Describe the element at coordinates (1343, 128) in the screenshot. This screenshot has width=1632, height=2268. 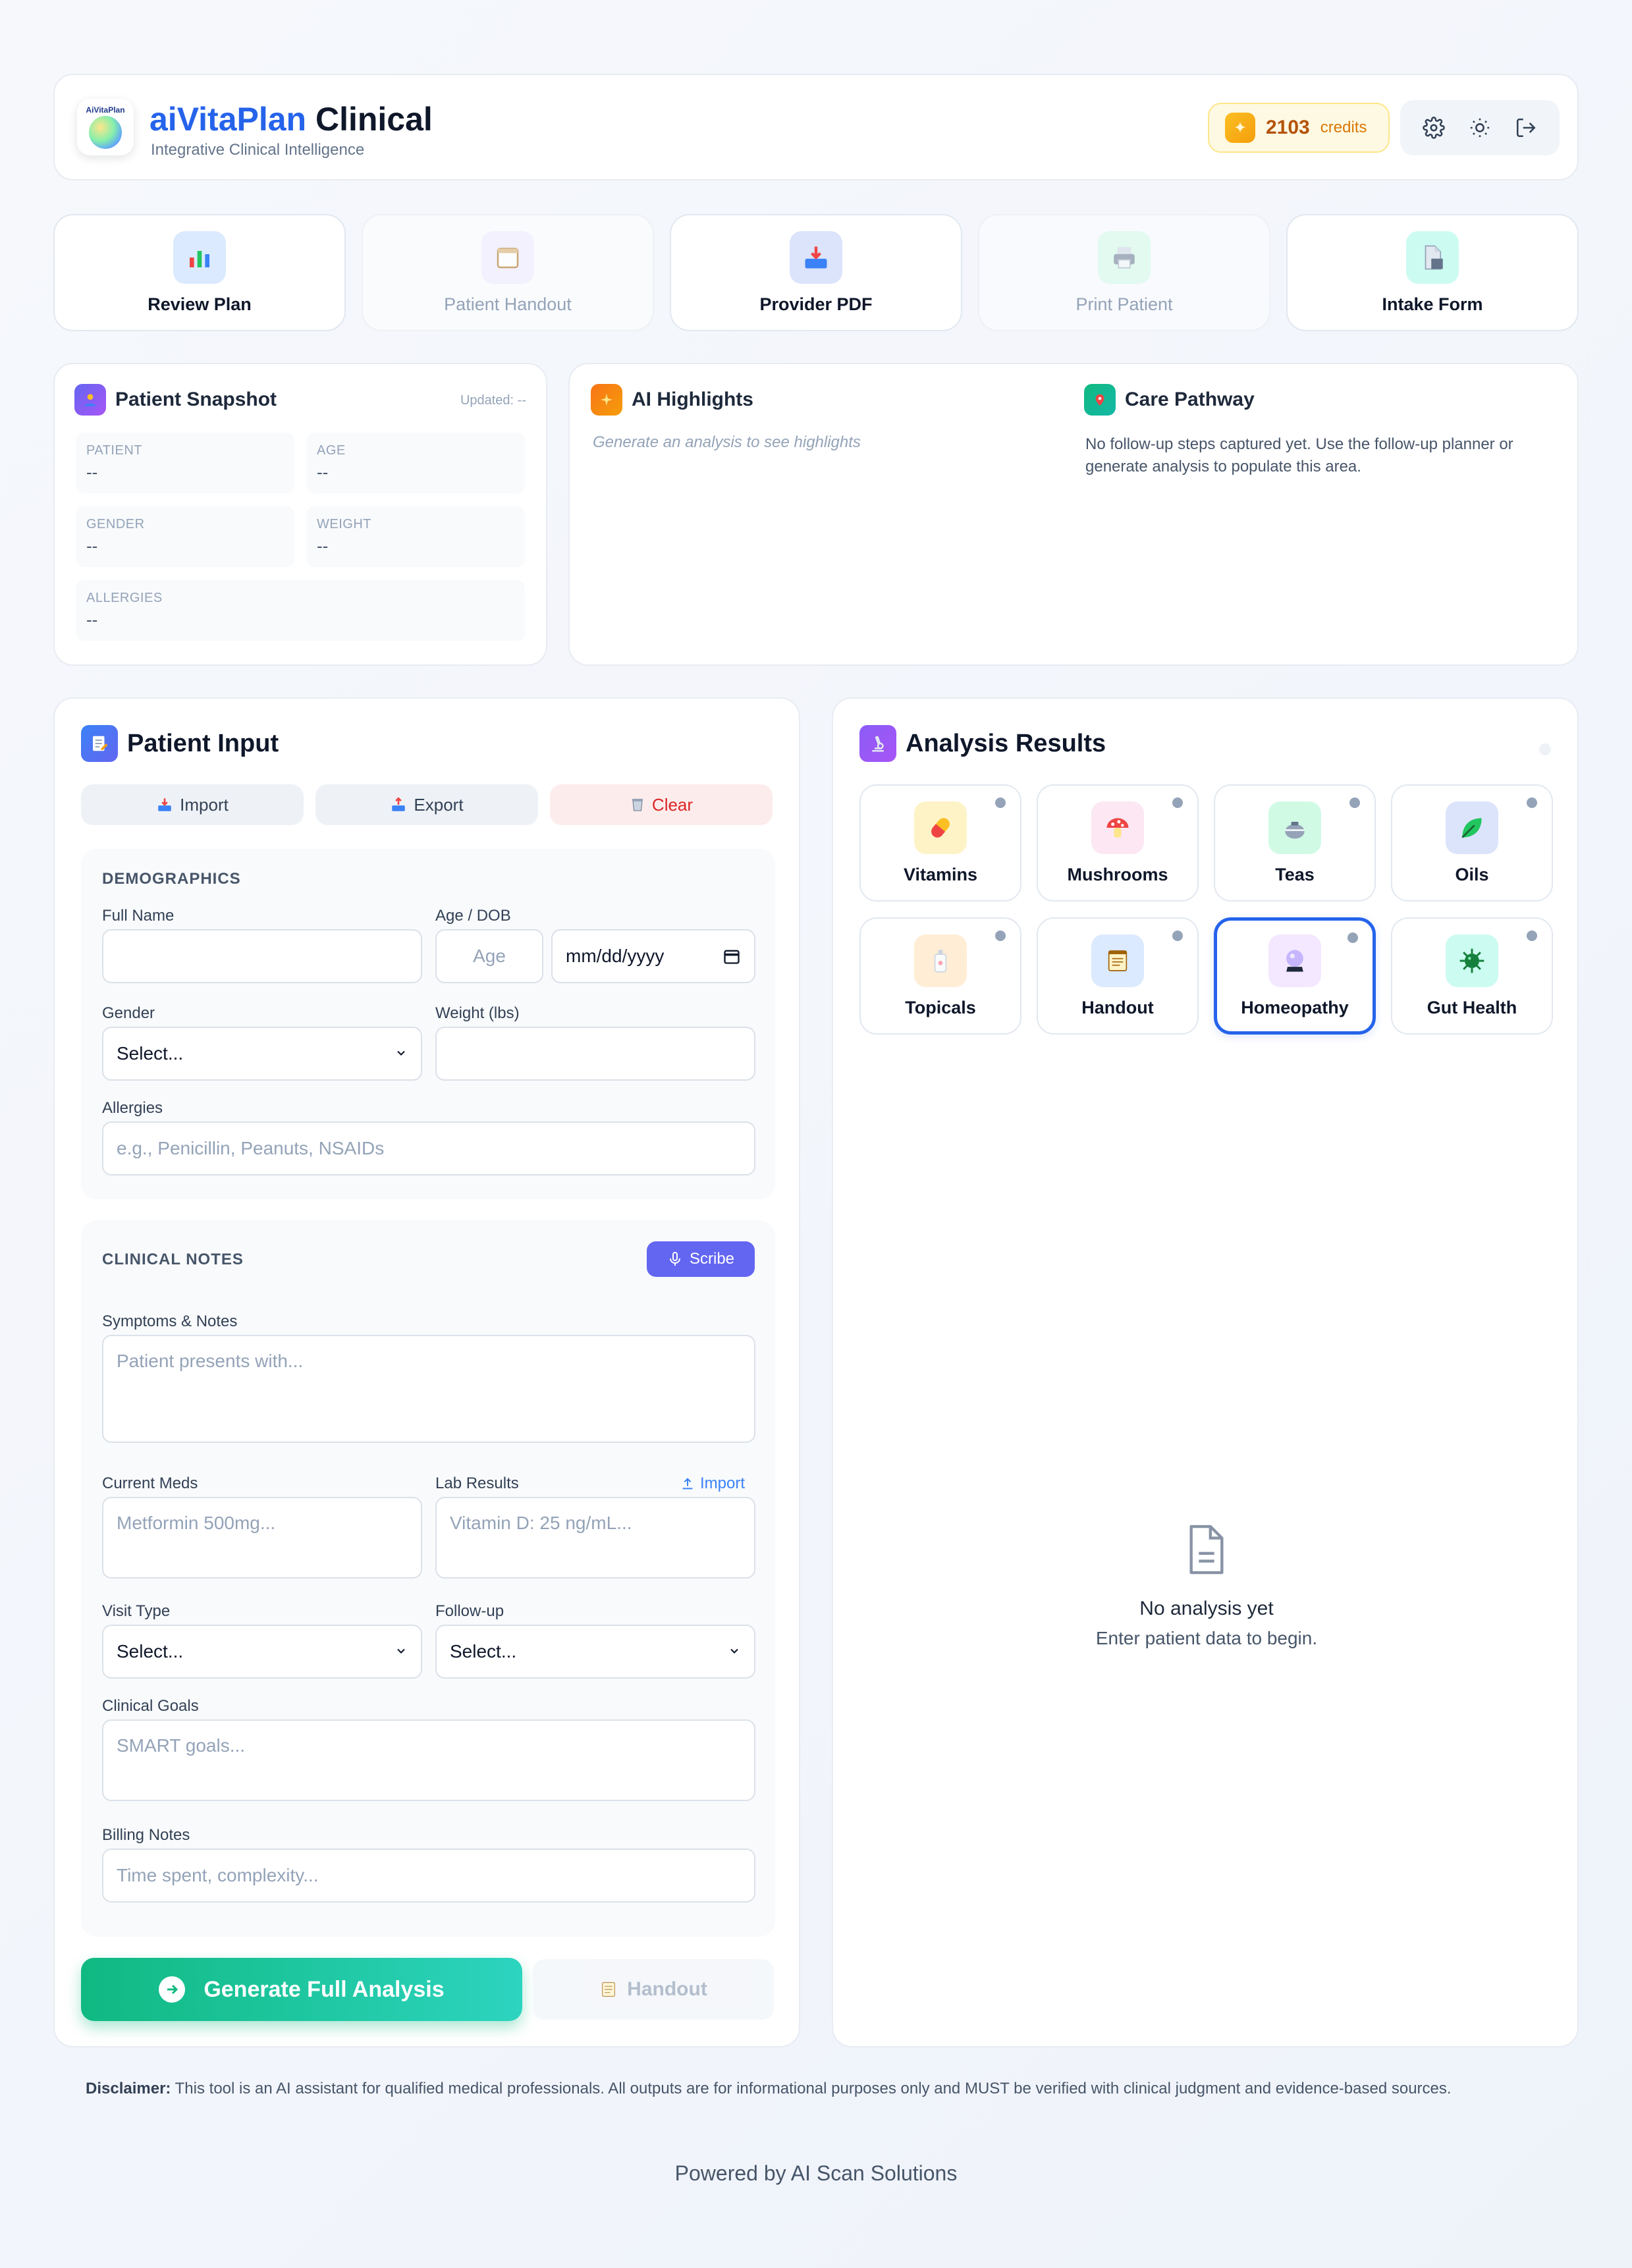
I see `credits-label: credits` at that location.